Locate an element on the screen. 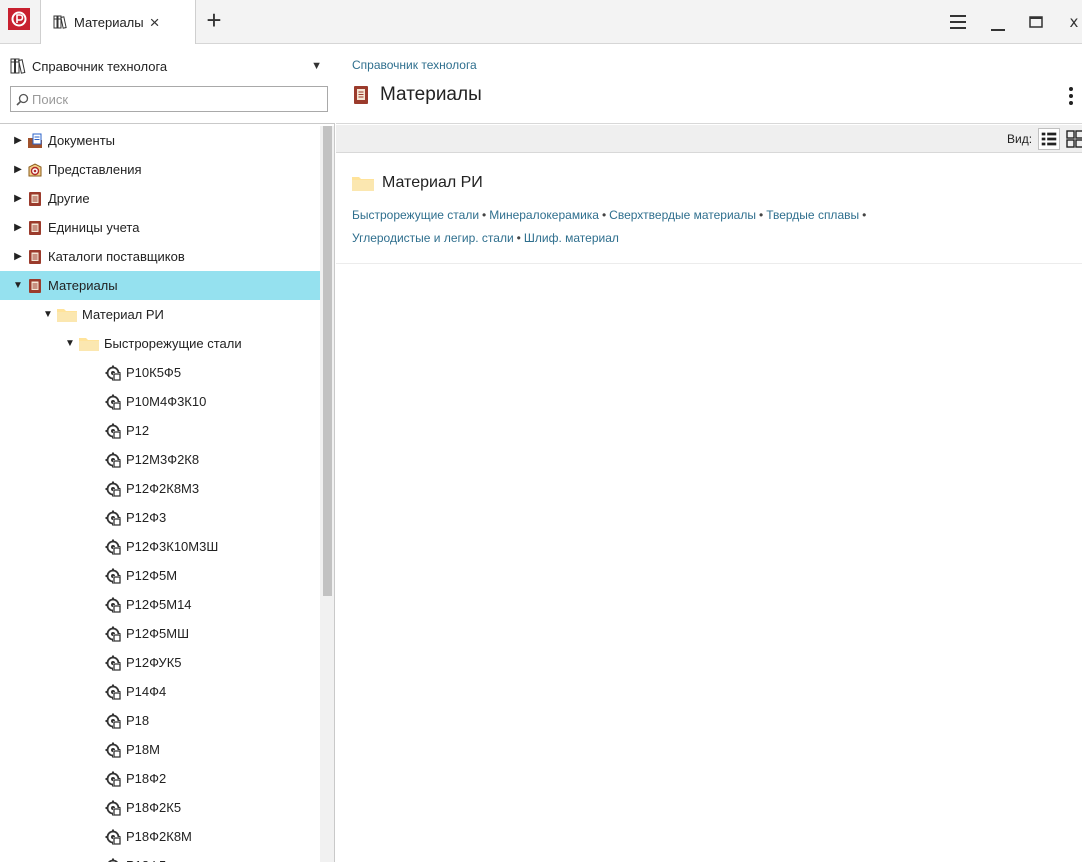 Image resolution: width=1082 pixels, height=862 pixels. tree-item: Р10К5Ф5 is located at coordinates (160, 372).